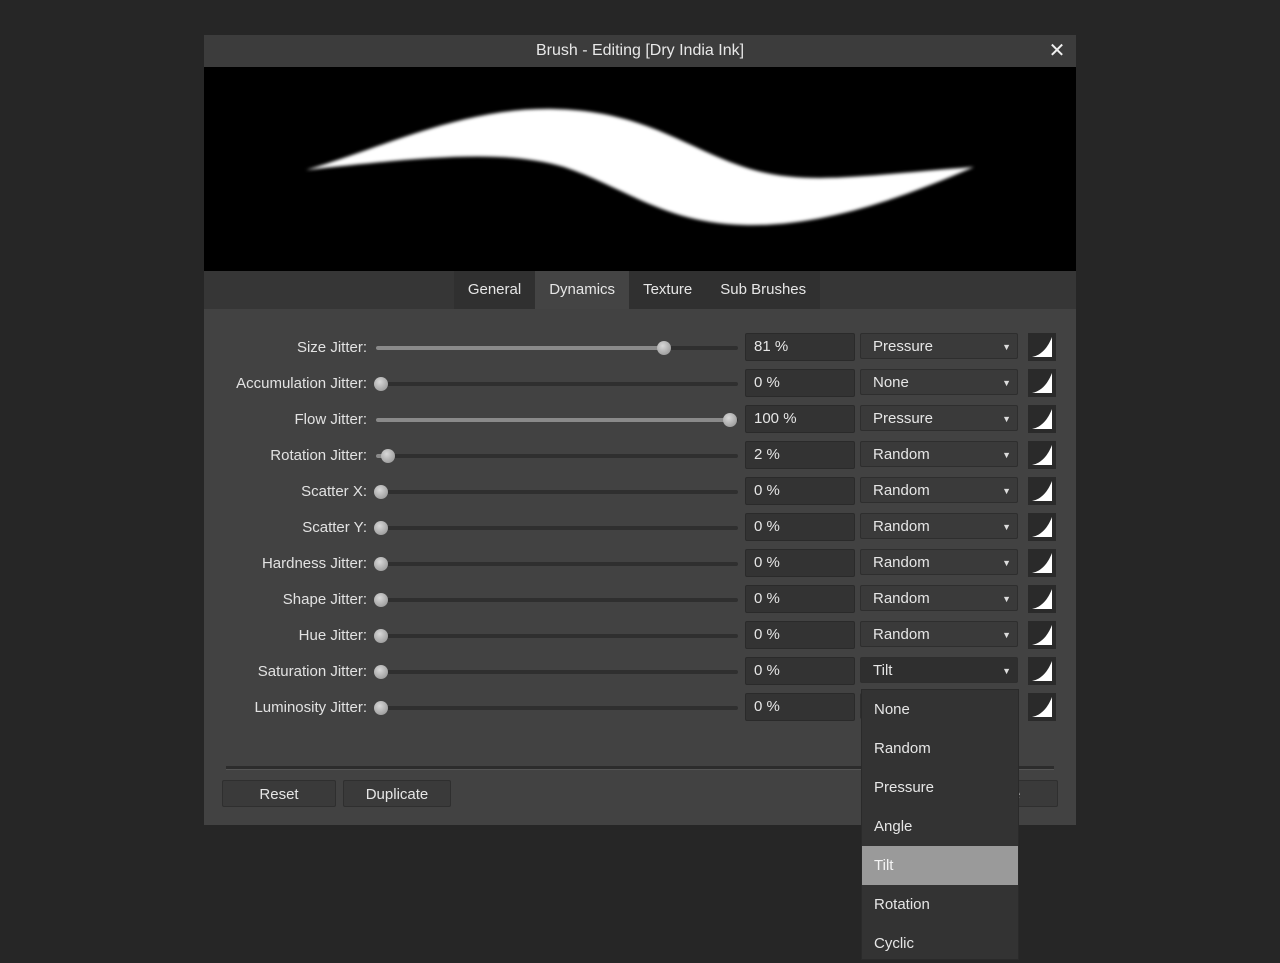 The height and width of the screenshot is (963, 1280). Describe the element at coordinates (939, 526) in the screenshot. I see `scatter-y-controller-select: Random ▼` at that location.